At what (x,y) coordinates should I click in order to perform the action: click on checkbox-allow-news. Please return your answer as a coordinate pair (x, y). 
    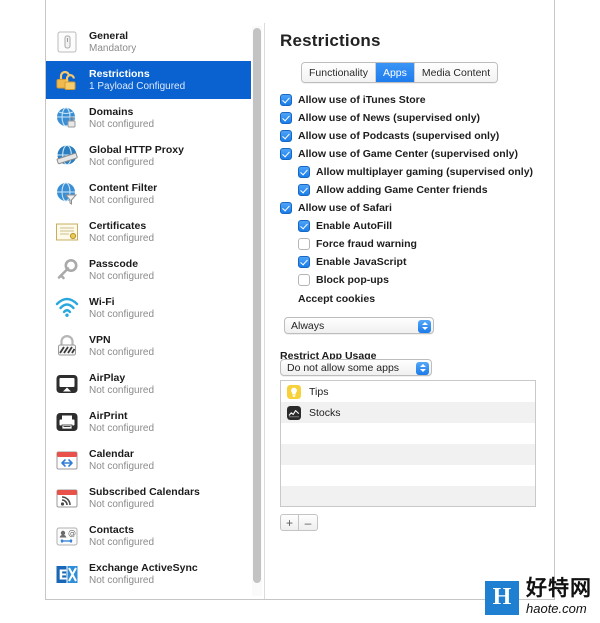
    Looking at the image, I should click on (286, 117).